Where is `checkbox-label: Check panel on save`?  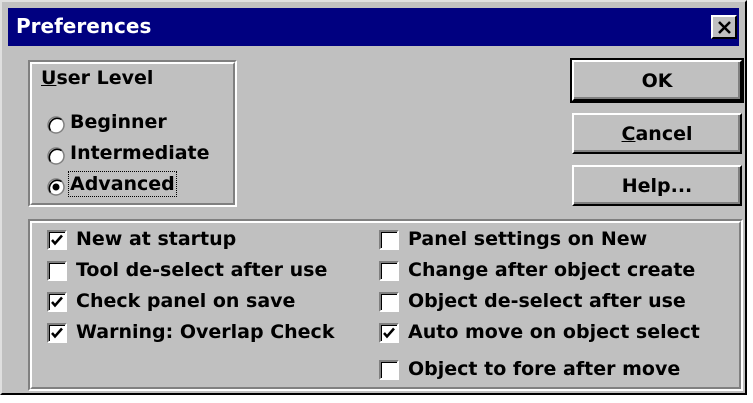 checkbox-label: Check panel on save is located at coordinates (186, 301).